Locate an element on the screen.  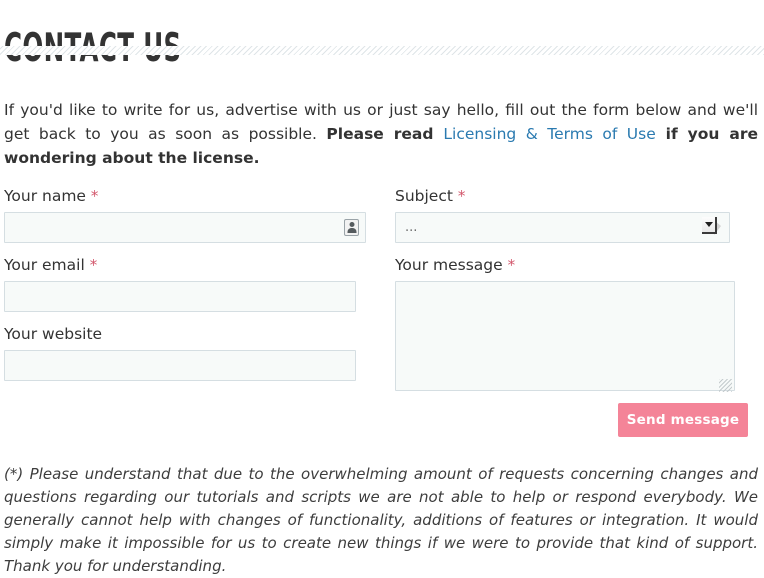
your-name-input is located at coordinates (185, 227).